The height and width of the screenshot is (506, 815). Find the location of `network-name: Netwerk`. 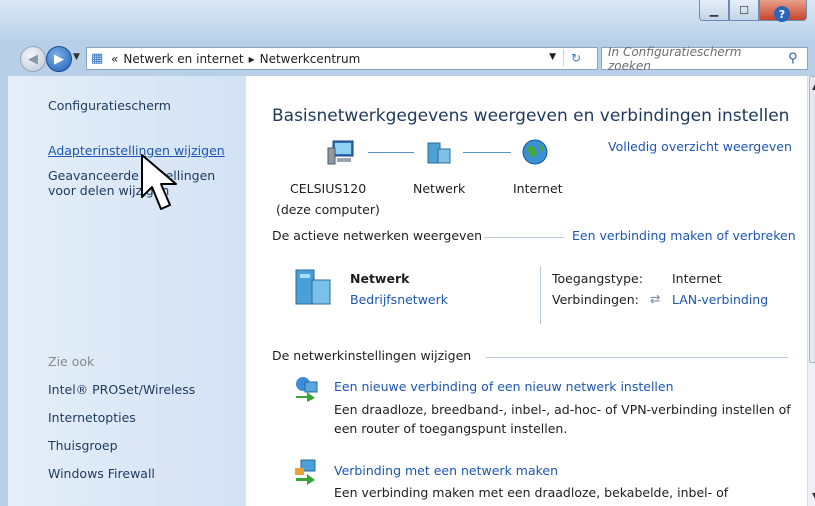

network-name: Netwerk is located at coordinates (380, 278).